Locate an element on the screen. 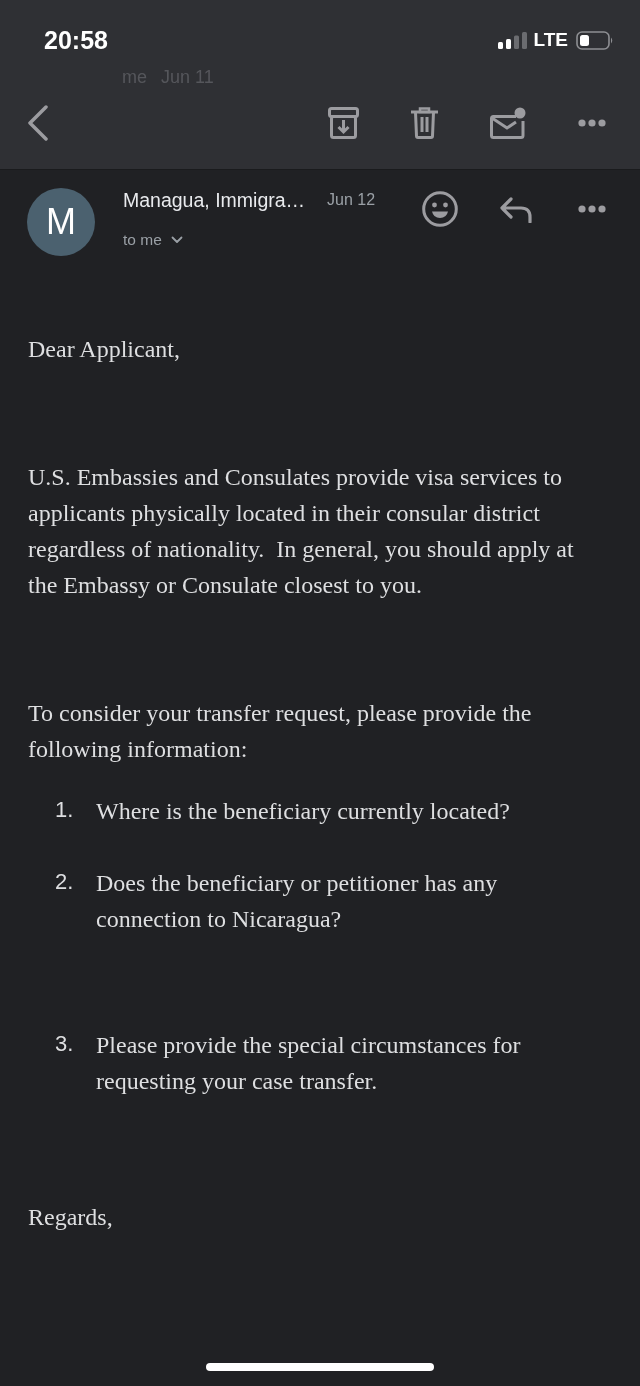 This screenshot has width=640, height=1386. network-label: LTE is located at coordinates (550, 40).